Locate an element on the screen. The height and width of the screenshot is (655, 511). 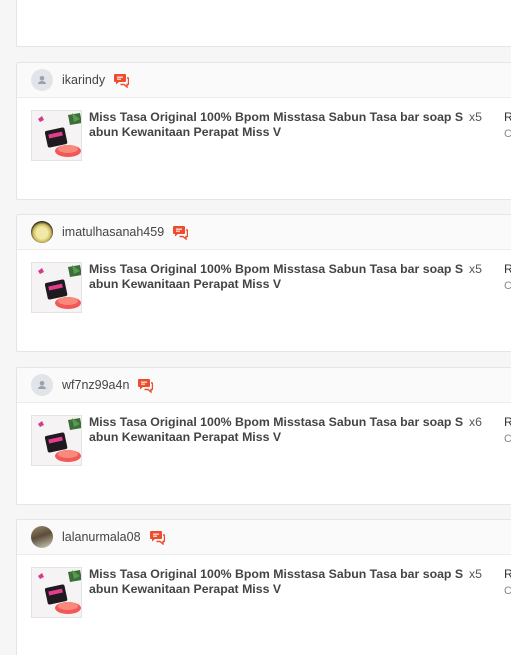
buyer-username: lalanurmala08 is located at coordinates (101, 537).